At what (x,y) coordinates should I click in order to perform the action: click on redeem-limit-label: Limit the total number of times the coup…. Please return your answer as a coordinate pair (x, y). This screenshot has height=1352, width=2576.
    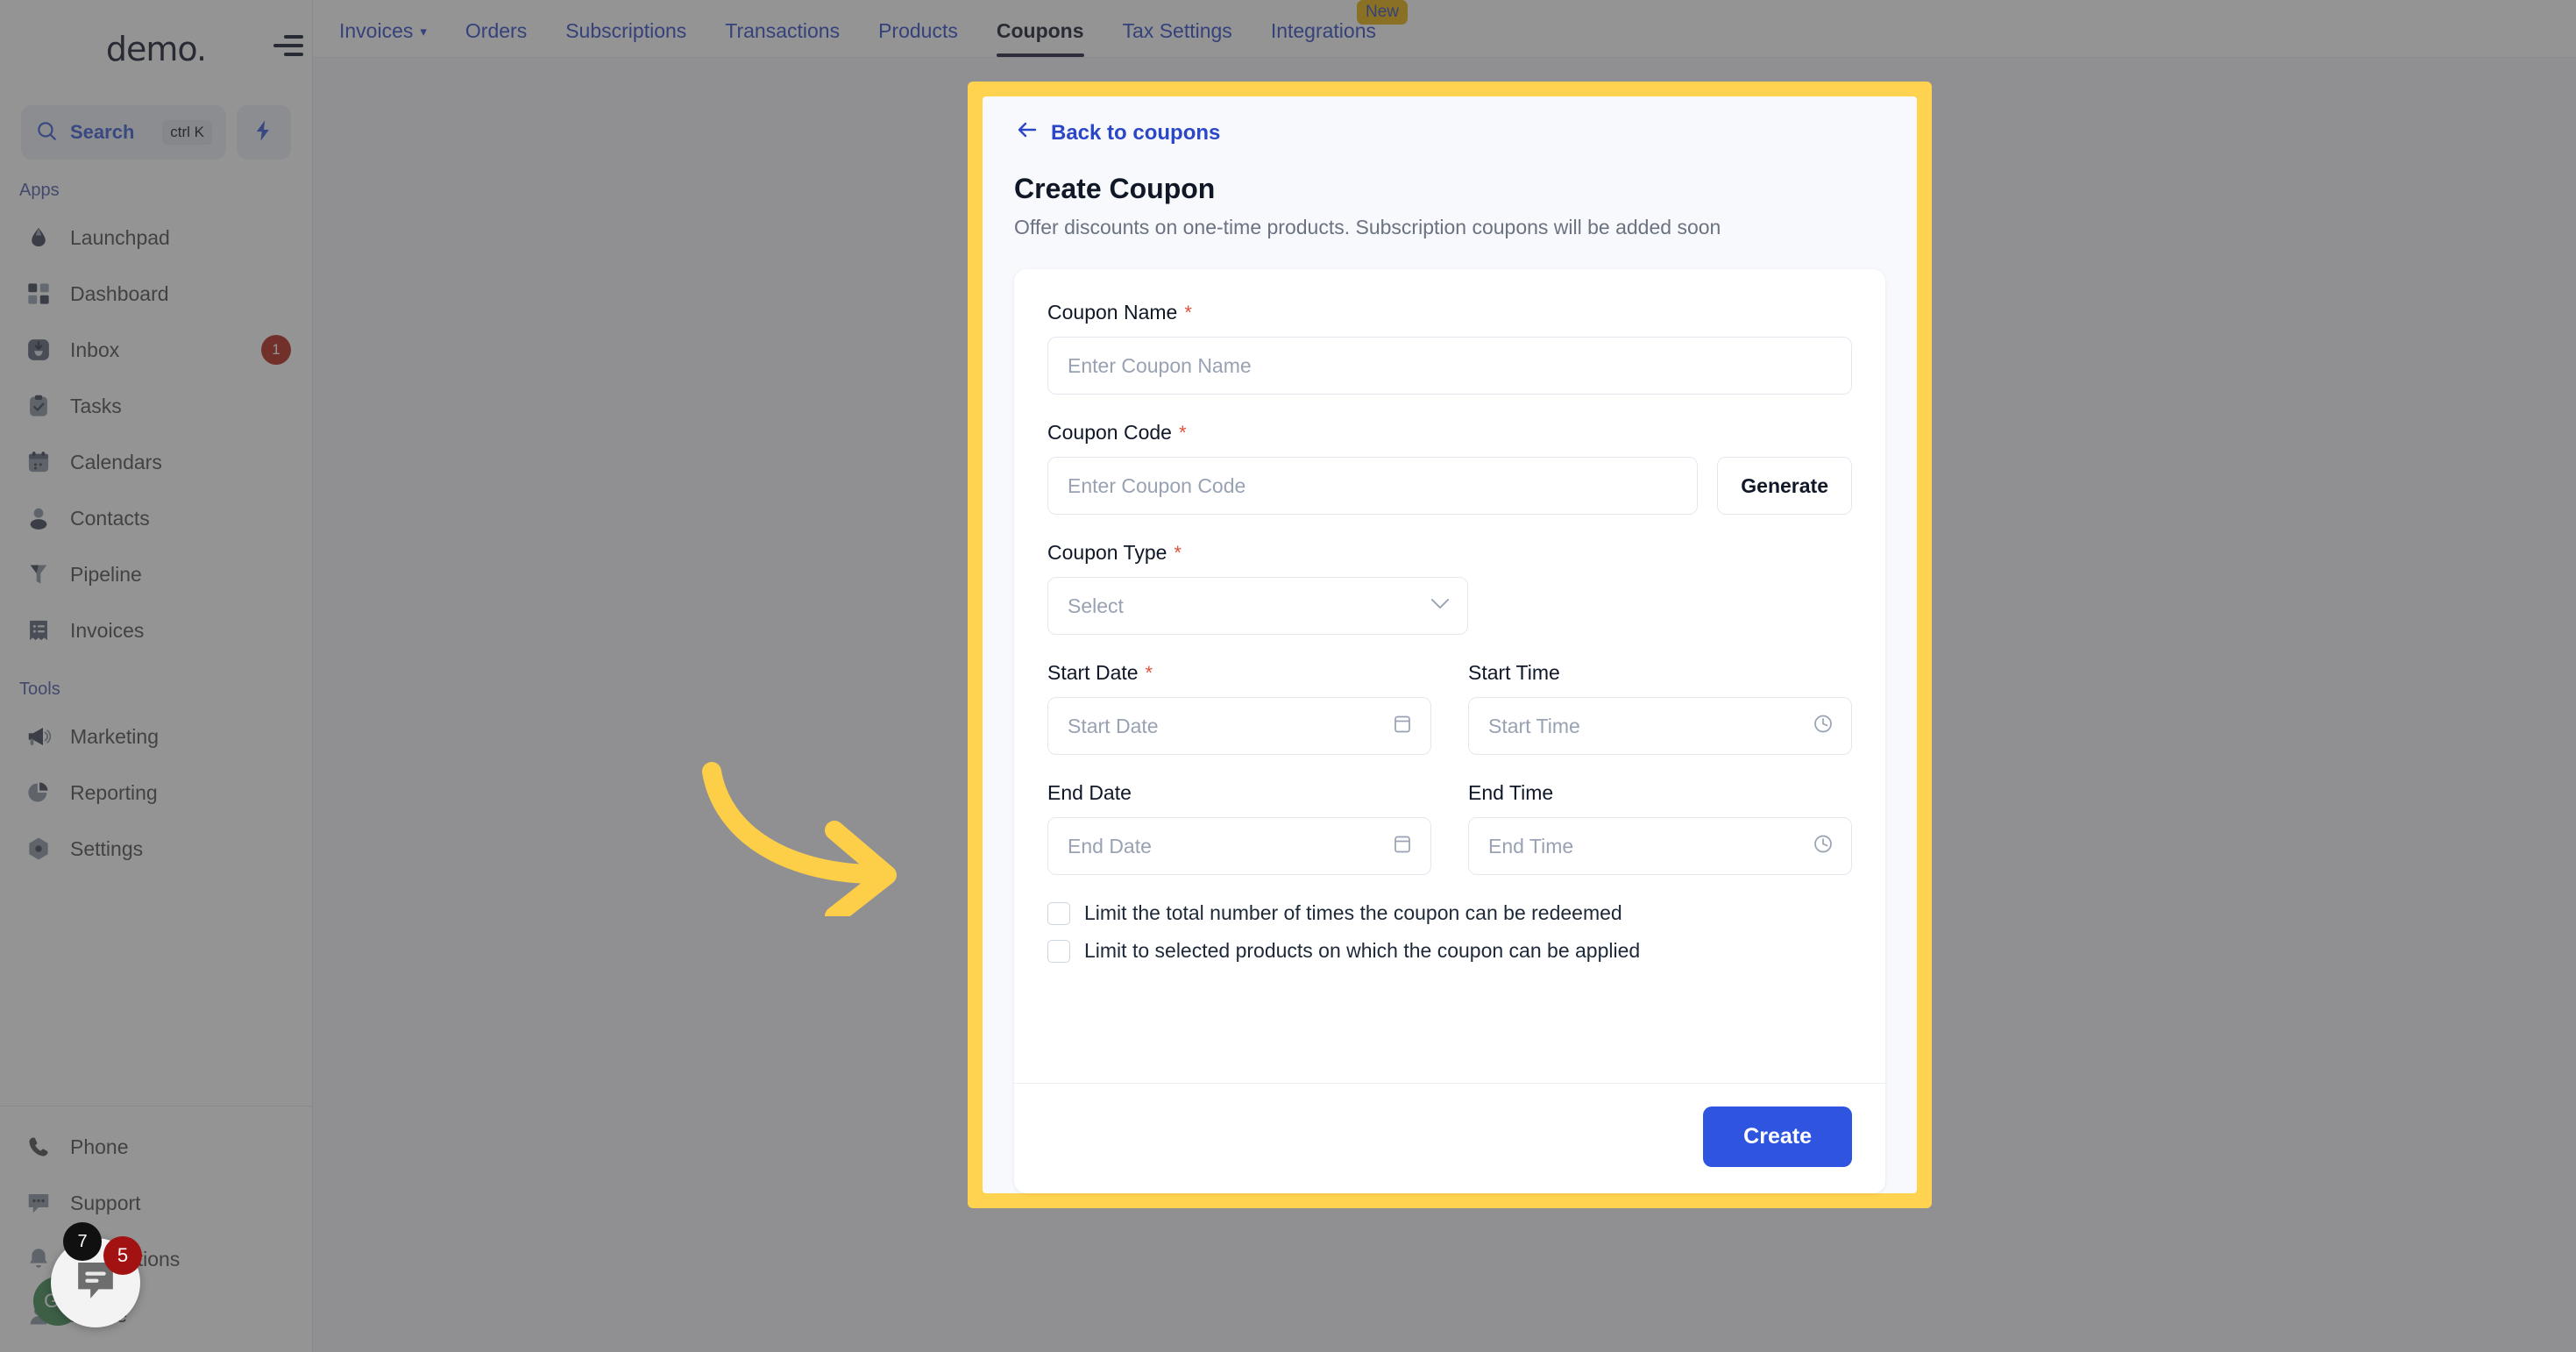
    Looking at the image, I should click on (1353, 912).